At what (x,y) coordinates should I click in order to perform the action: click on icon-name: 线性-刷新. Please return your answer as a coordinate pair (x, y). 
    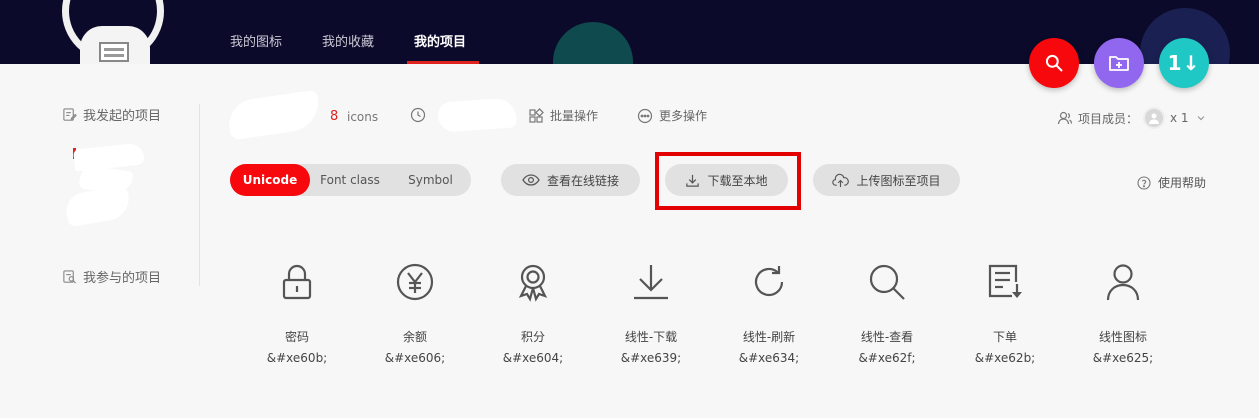
    Looking at the image, I should click on (769, 337).